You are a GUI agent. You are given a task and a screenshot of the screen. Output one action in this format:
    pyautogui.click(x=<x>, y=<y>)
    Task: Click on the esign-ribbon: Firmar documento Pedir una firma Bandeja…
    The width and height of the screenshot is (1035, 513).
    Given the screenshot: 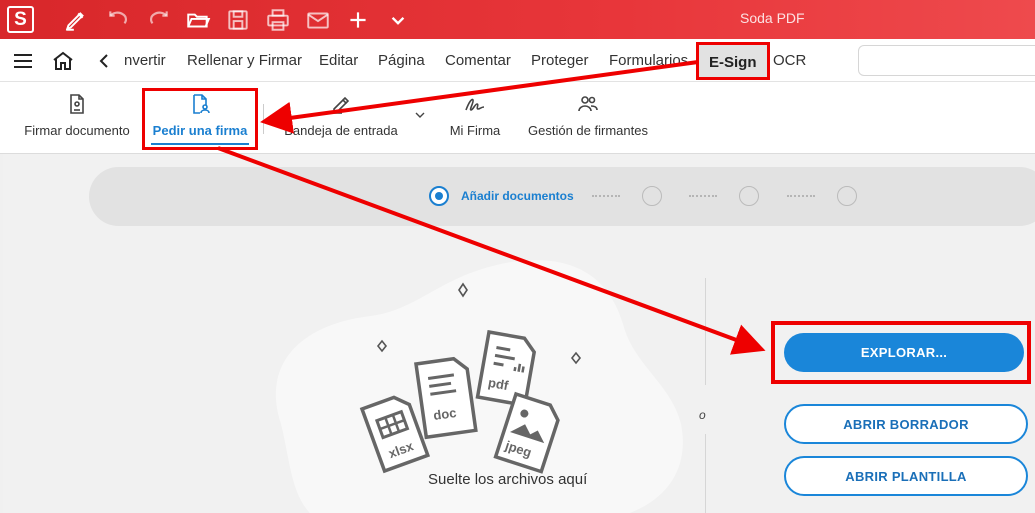 What is the action you would take?
    pyautogui.click(x=517, y=118)
    